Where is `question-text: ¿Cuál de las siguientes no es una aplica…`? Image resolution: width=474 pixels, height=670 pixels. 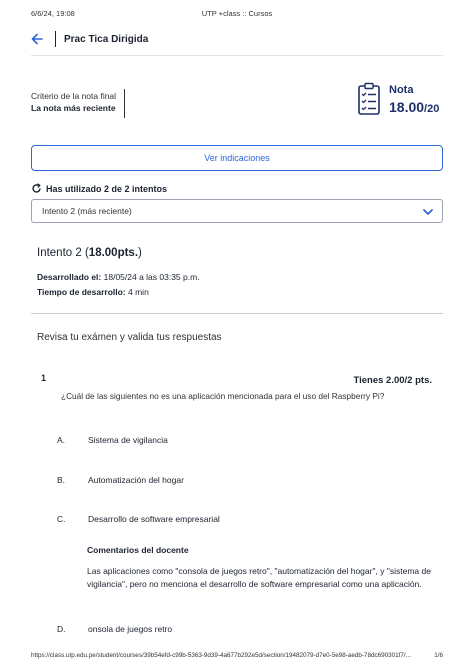 question-text: ¿Cuál de las siguientes no es una aplica… is located at coordinates (223, 396).